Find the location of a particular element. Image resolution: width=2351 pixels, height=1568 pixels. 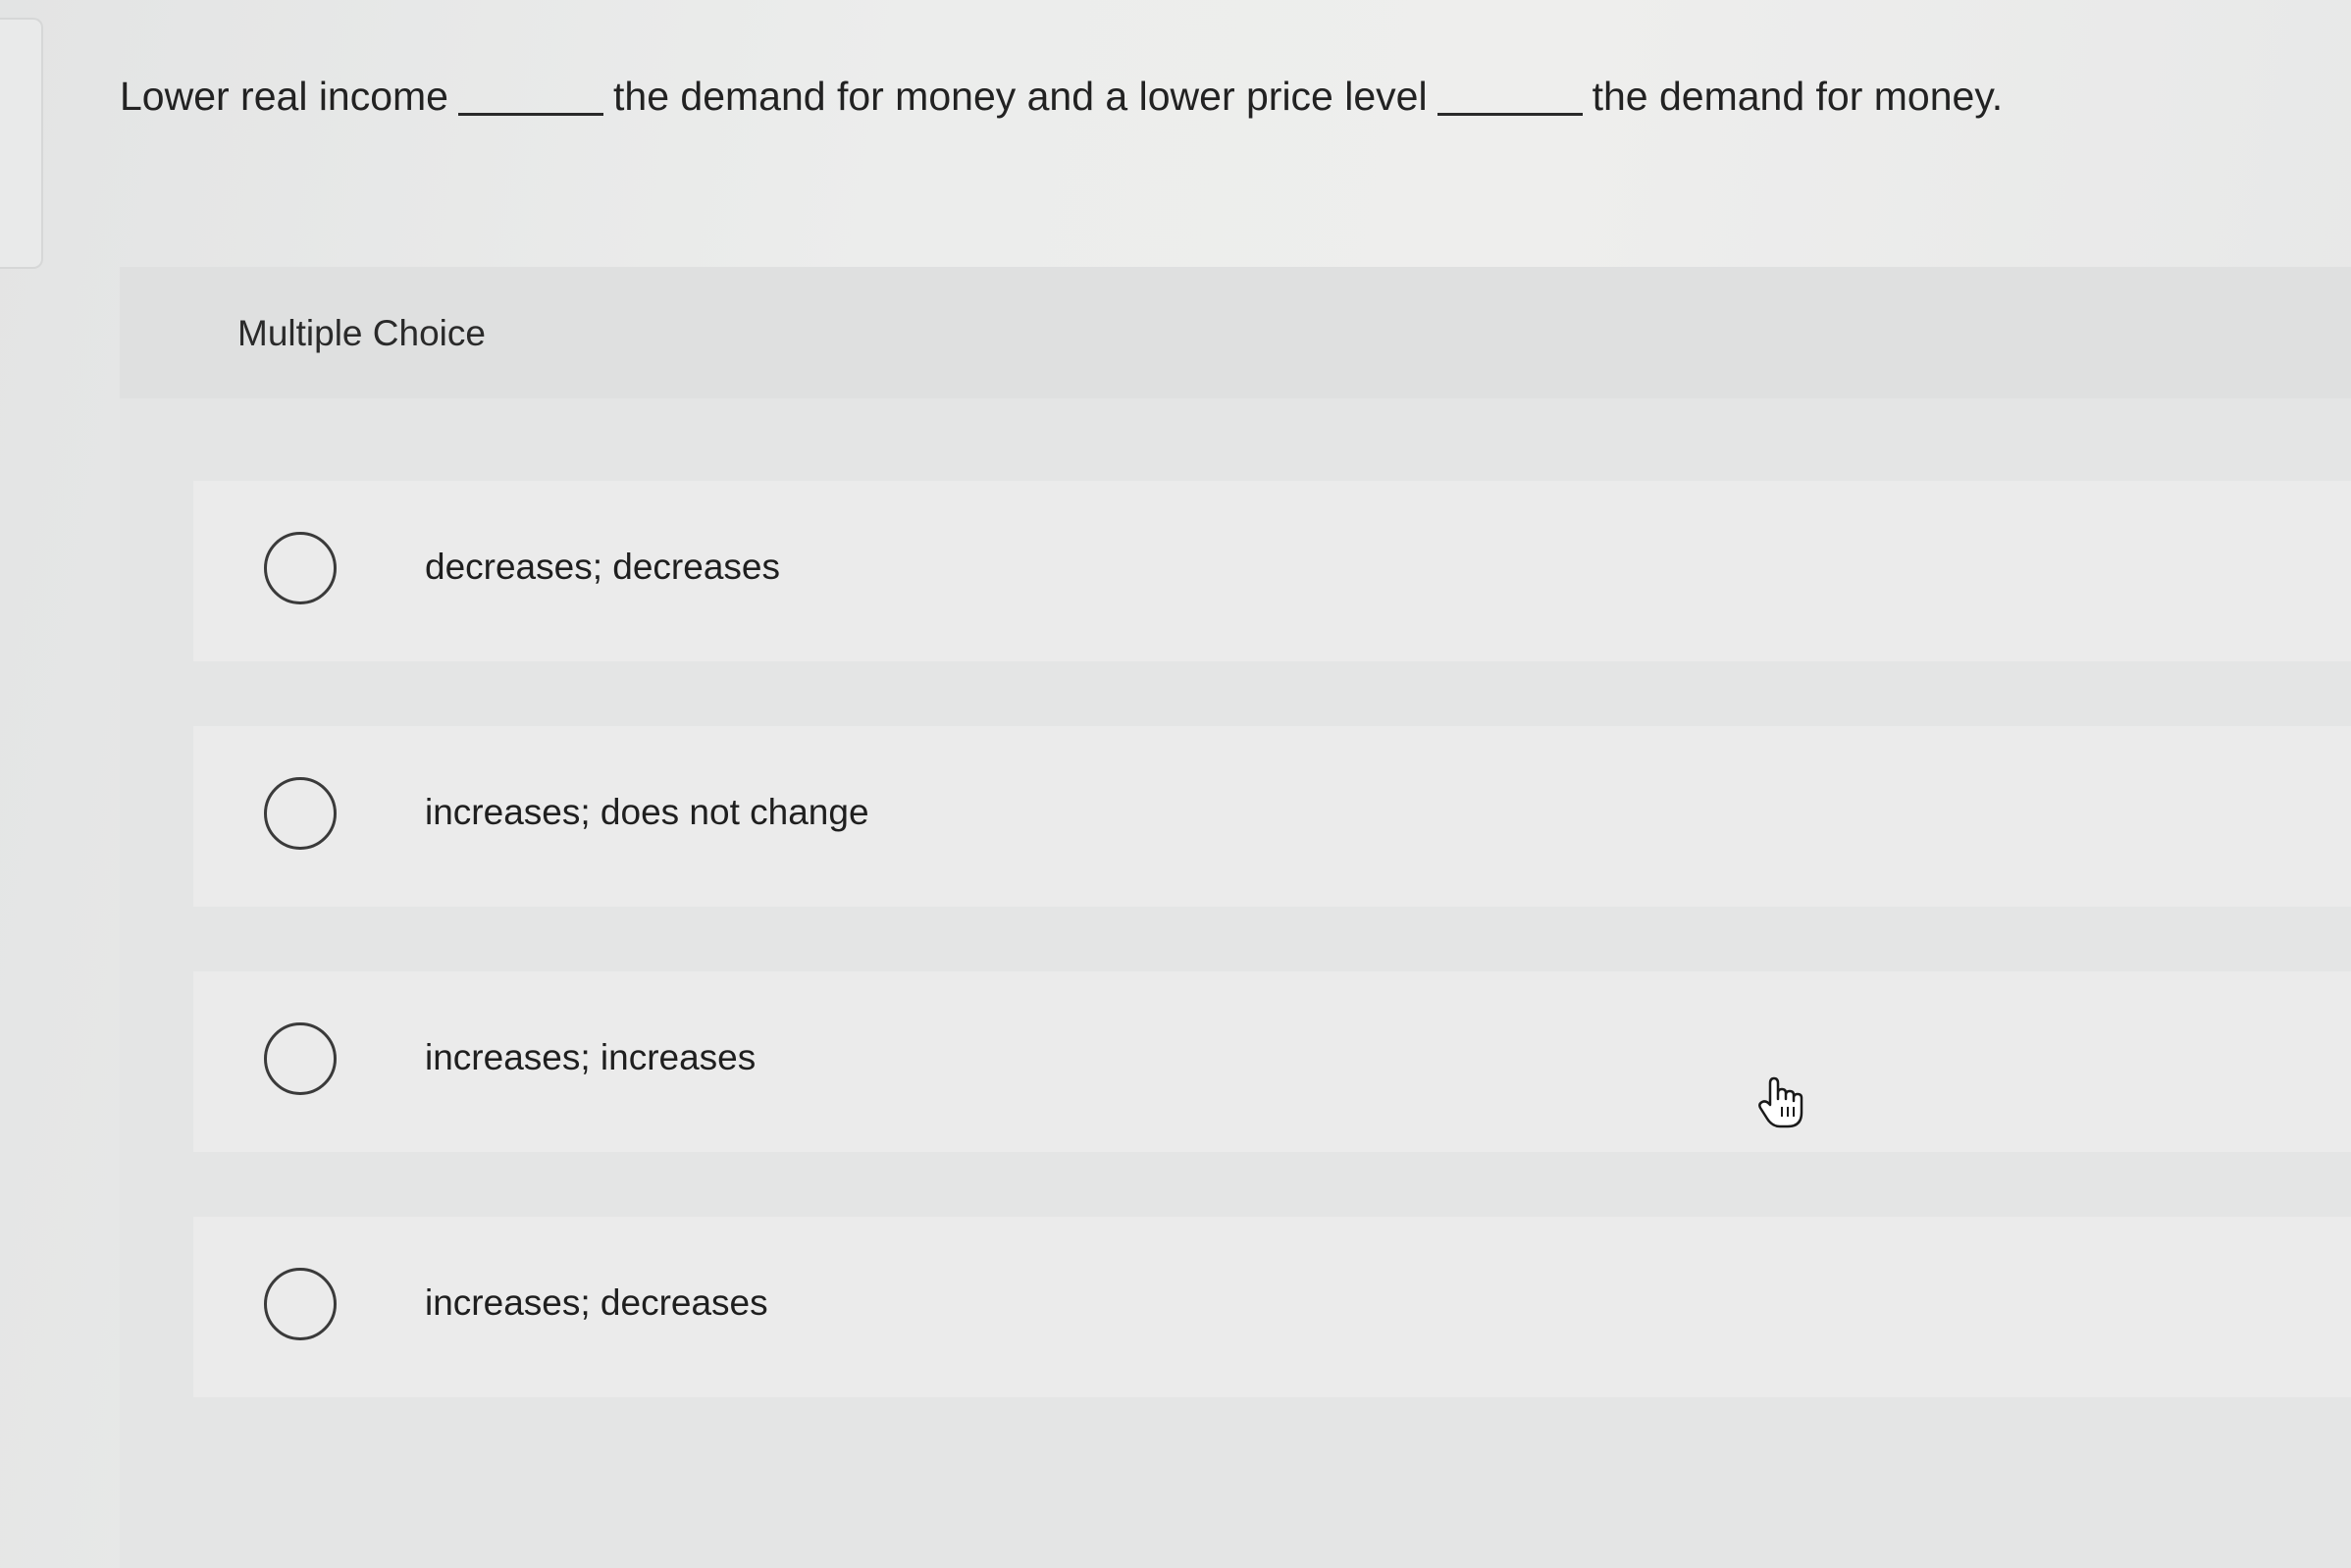

panel-header: Multiple Choice is located at coordinates (1235, 332).